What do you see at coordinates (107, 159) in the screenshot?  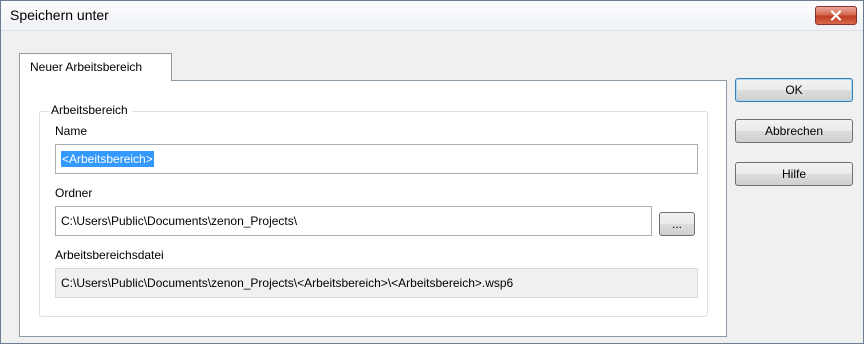 I see `name-field-value: <Arbeitsbereich>` at bounding box center [107, 159].